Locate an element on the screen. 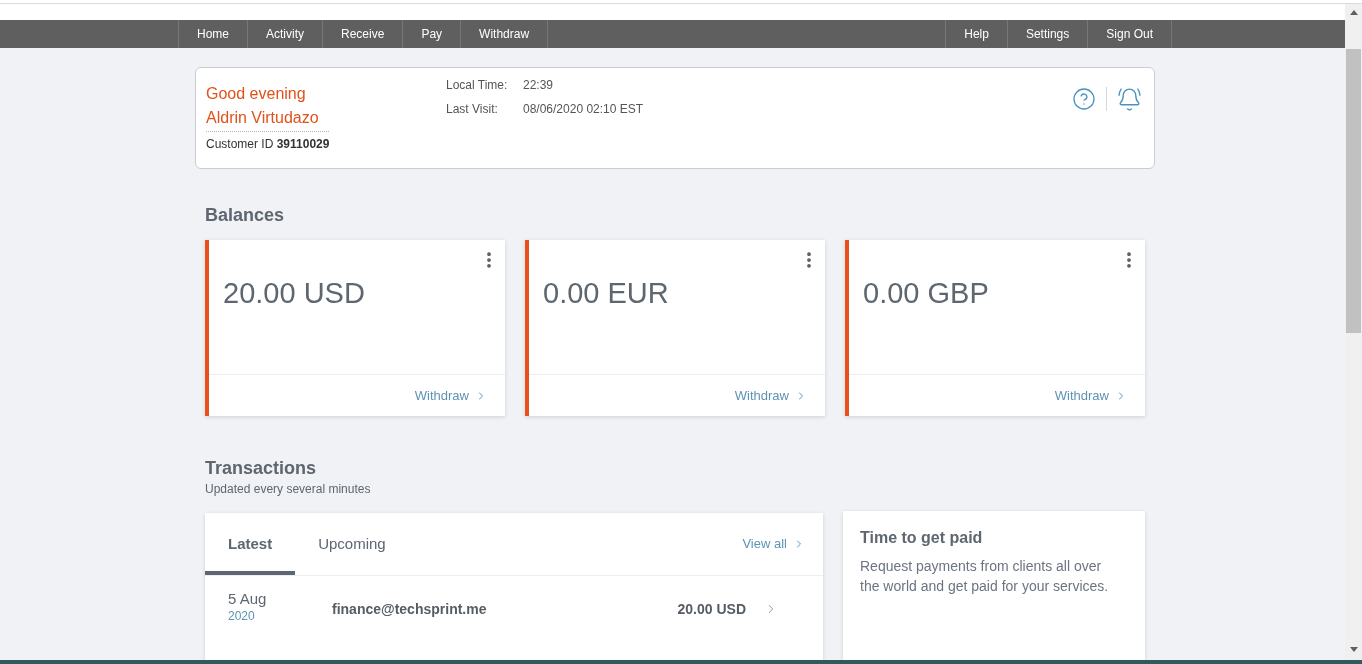 The height and width of the screenshot is (664, 1362). field-value: 22:39 is located at coordinates (538, 85).